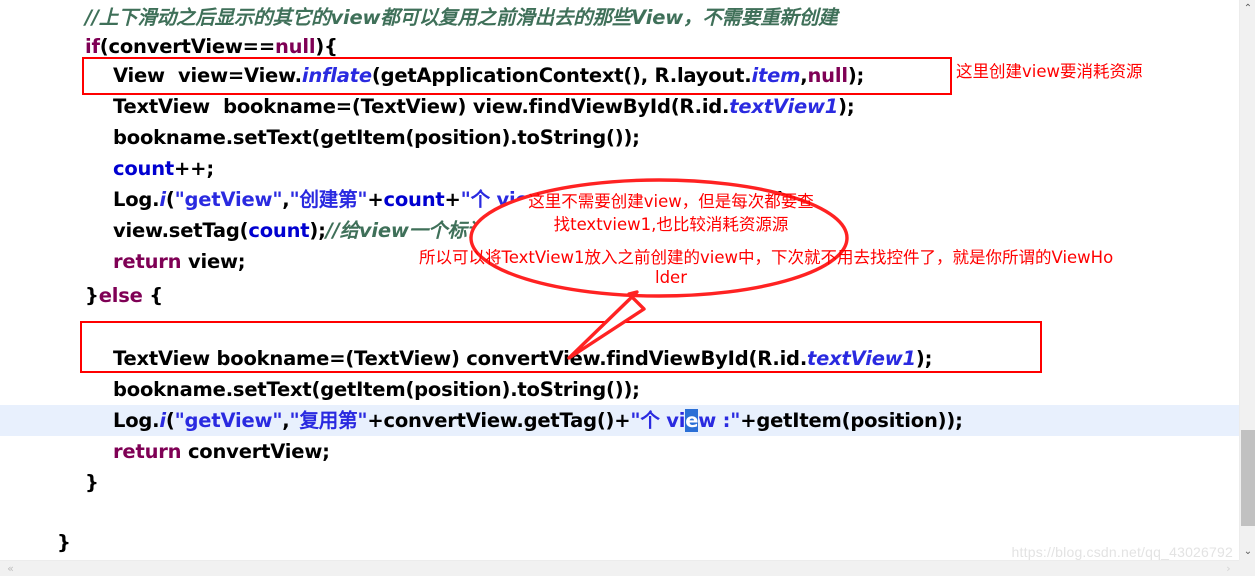 This screenshot has width=1255, height=576. Describe the element at coordinates (1228, 568) in the screenshot. I see `scroll-right-arrow-icon: ›` at that location.